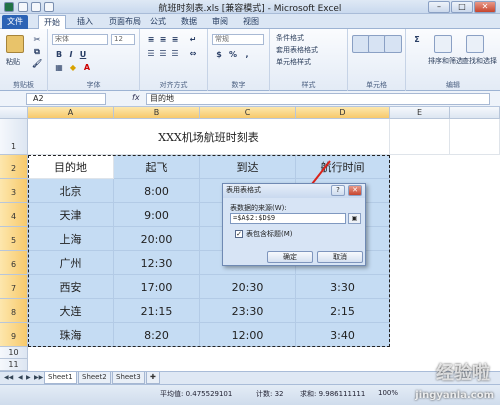 Image resolution: width=500 pixels, height=405 pixels. I want to click on tab-page-layout: 页面布局, so click(125, 22).